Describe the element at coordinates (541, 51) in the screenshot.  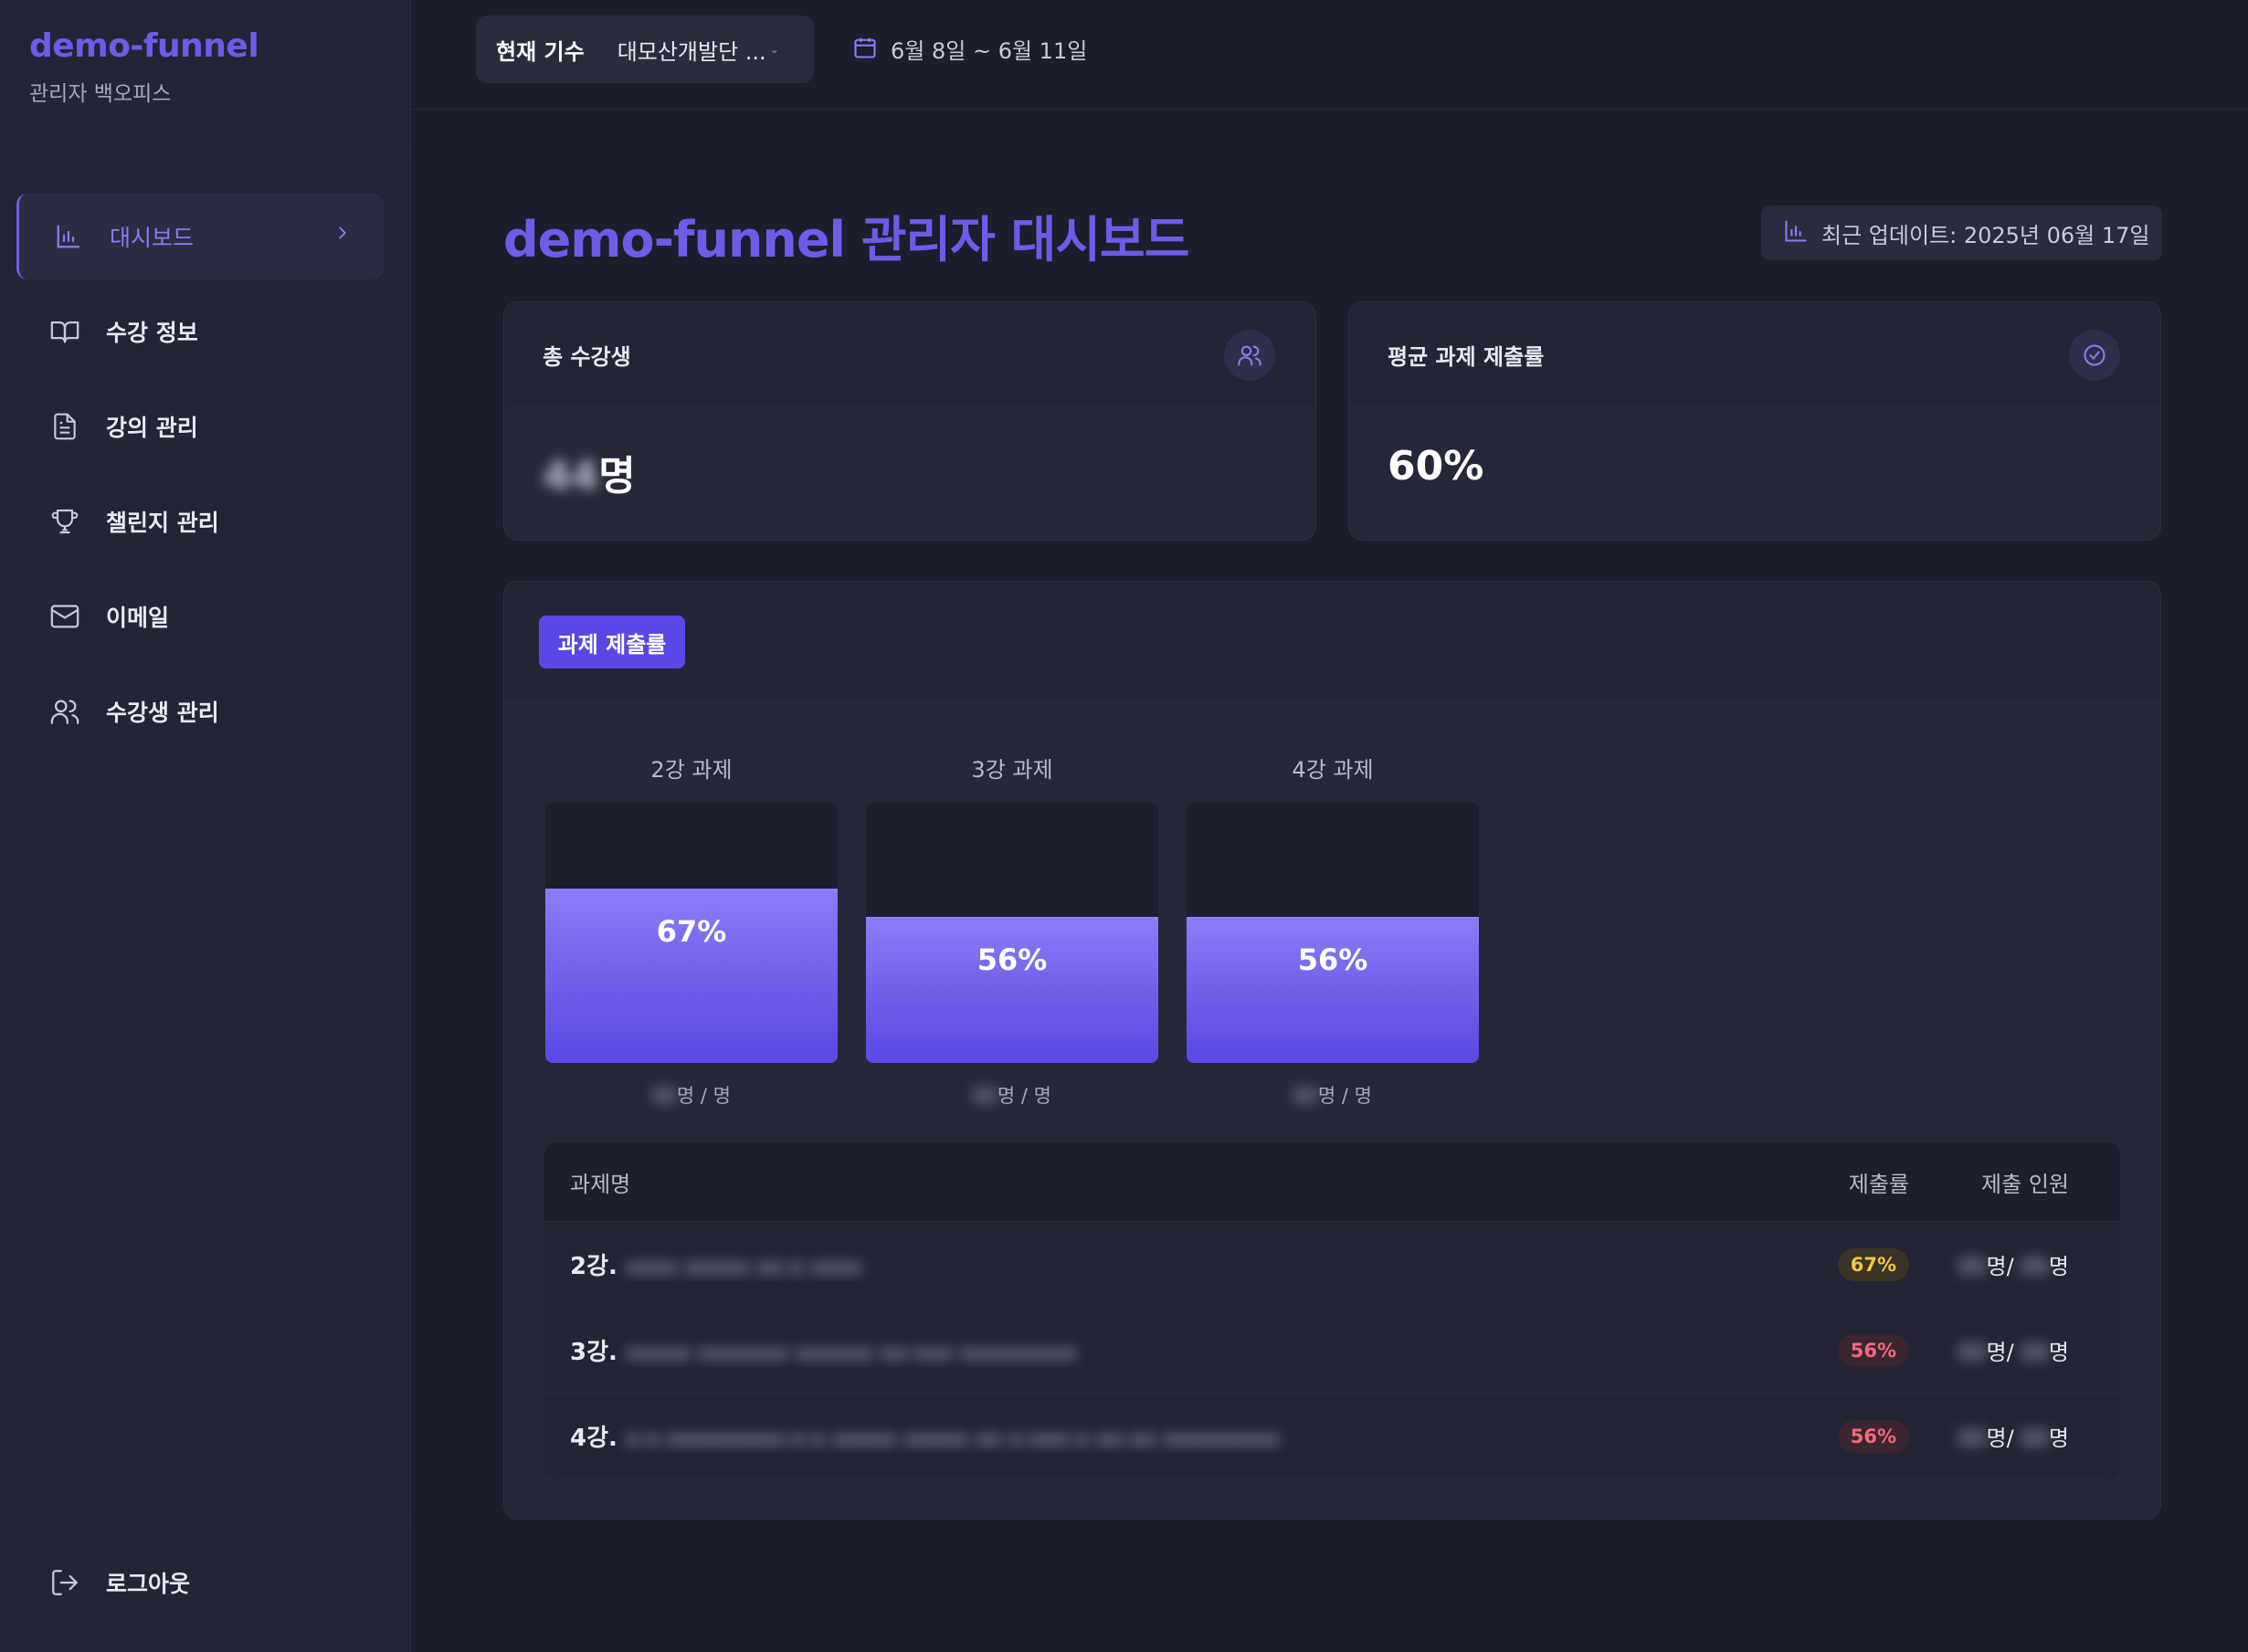
I see `cohort-label: 현재 기수` at that location.